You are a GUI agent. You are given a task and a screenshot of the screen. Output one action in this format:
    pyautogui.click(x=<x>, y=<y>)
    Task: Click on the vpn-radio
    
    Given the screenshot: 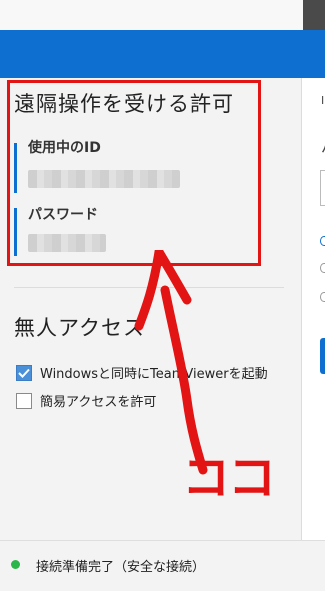 What is the action you would take?
    pyautogui.click(x=322, y=297)
    